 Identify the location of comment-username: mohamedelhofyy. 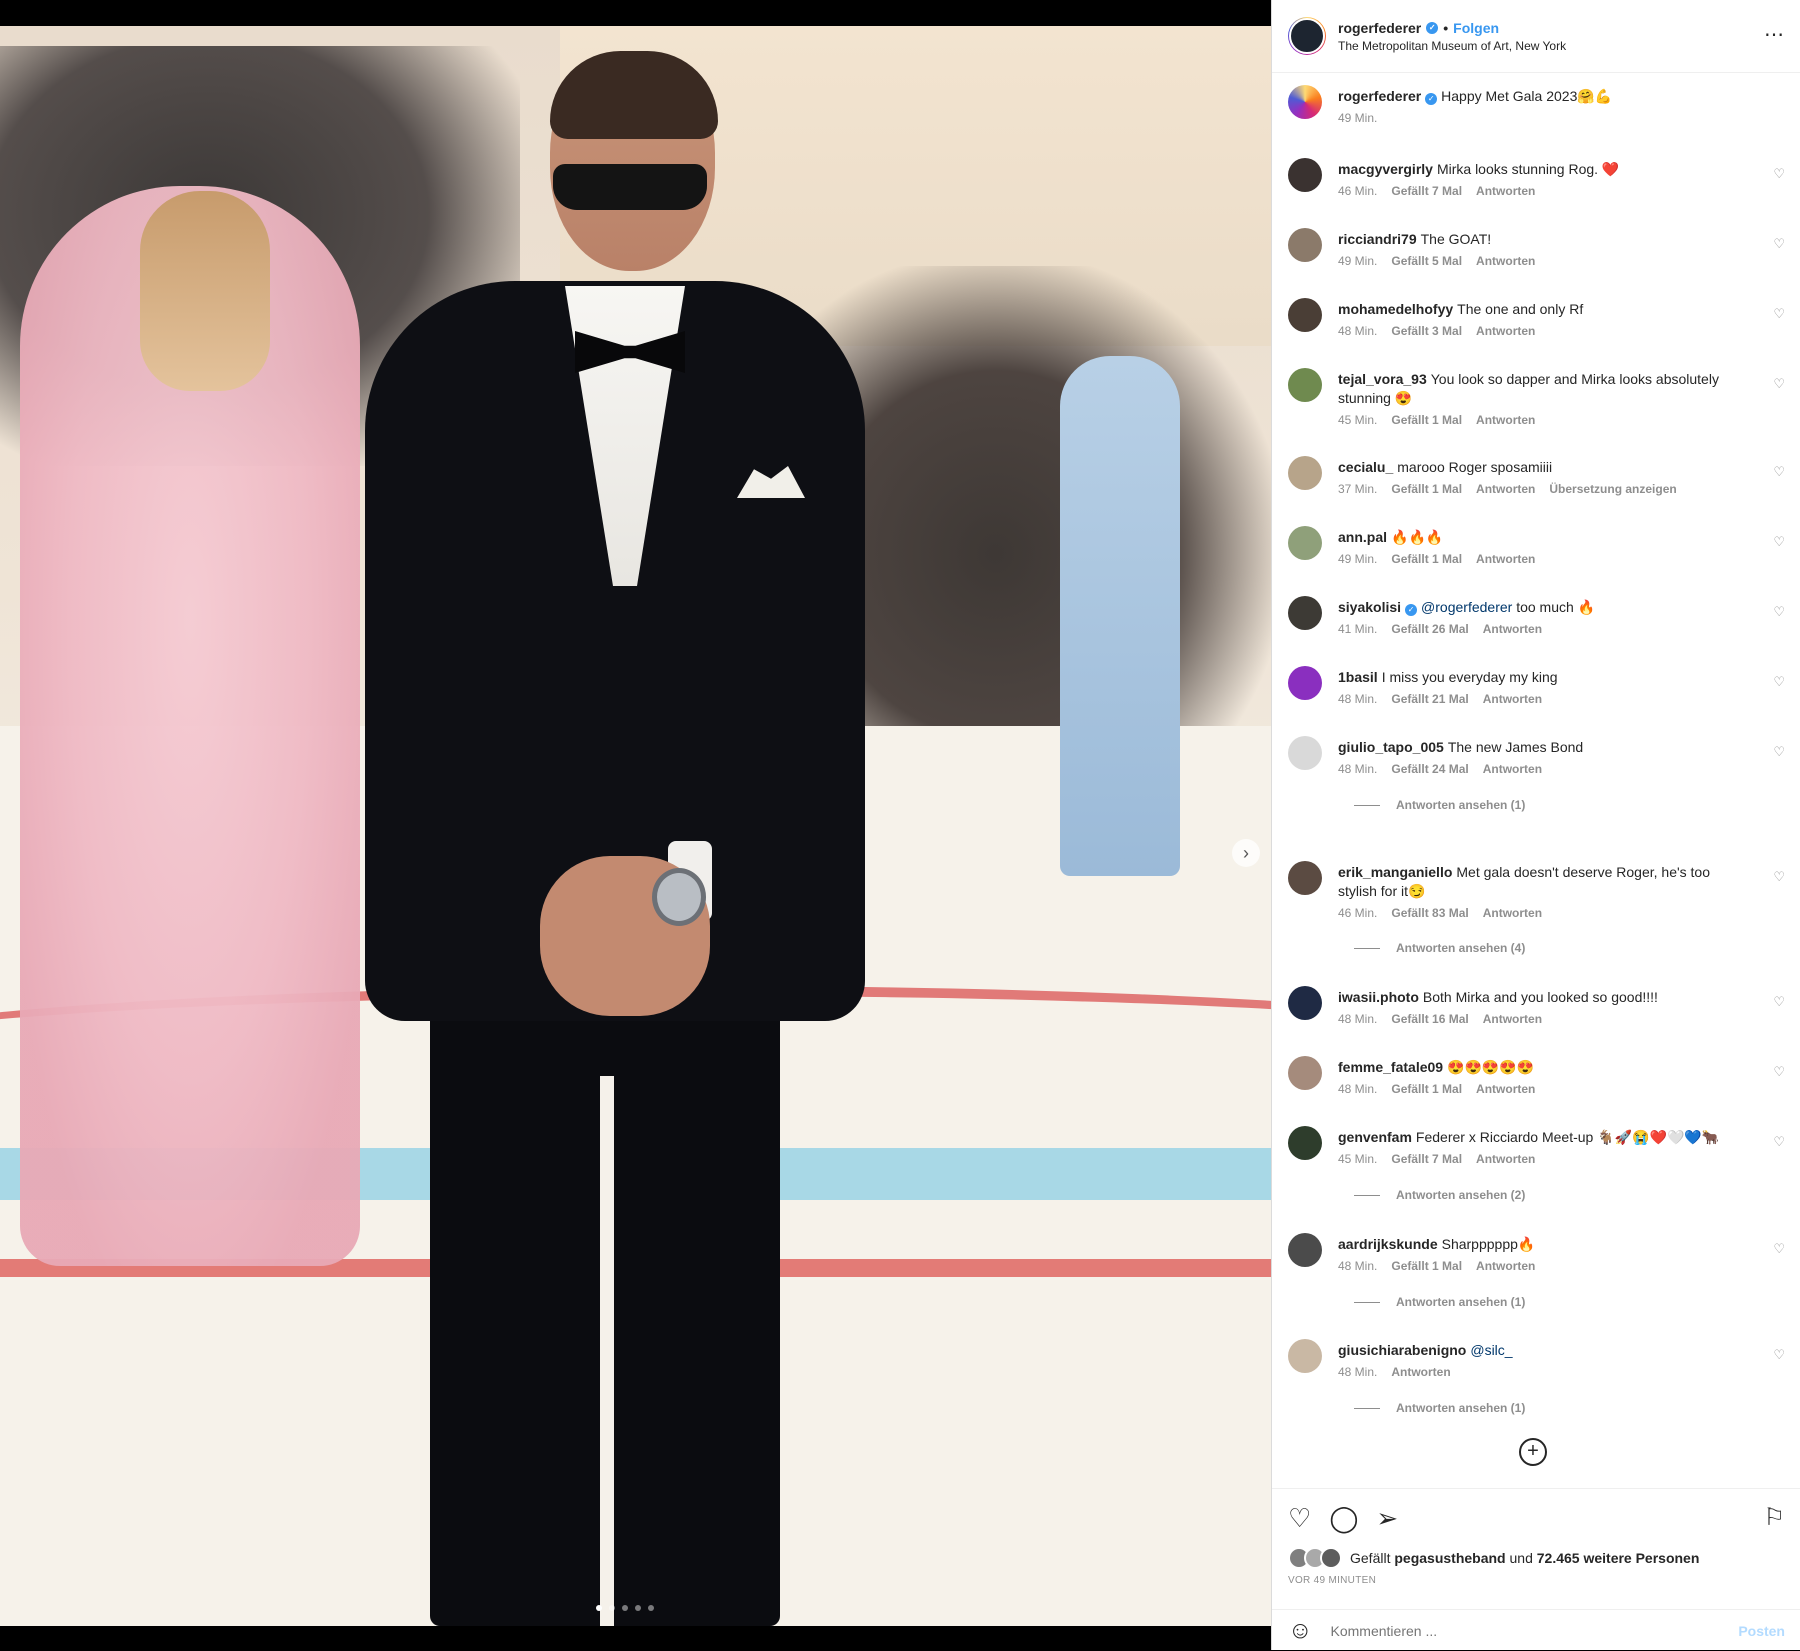
(1395, 309).